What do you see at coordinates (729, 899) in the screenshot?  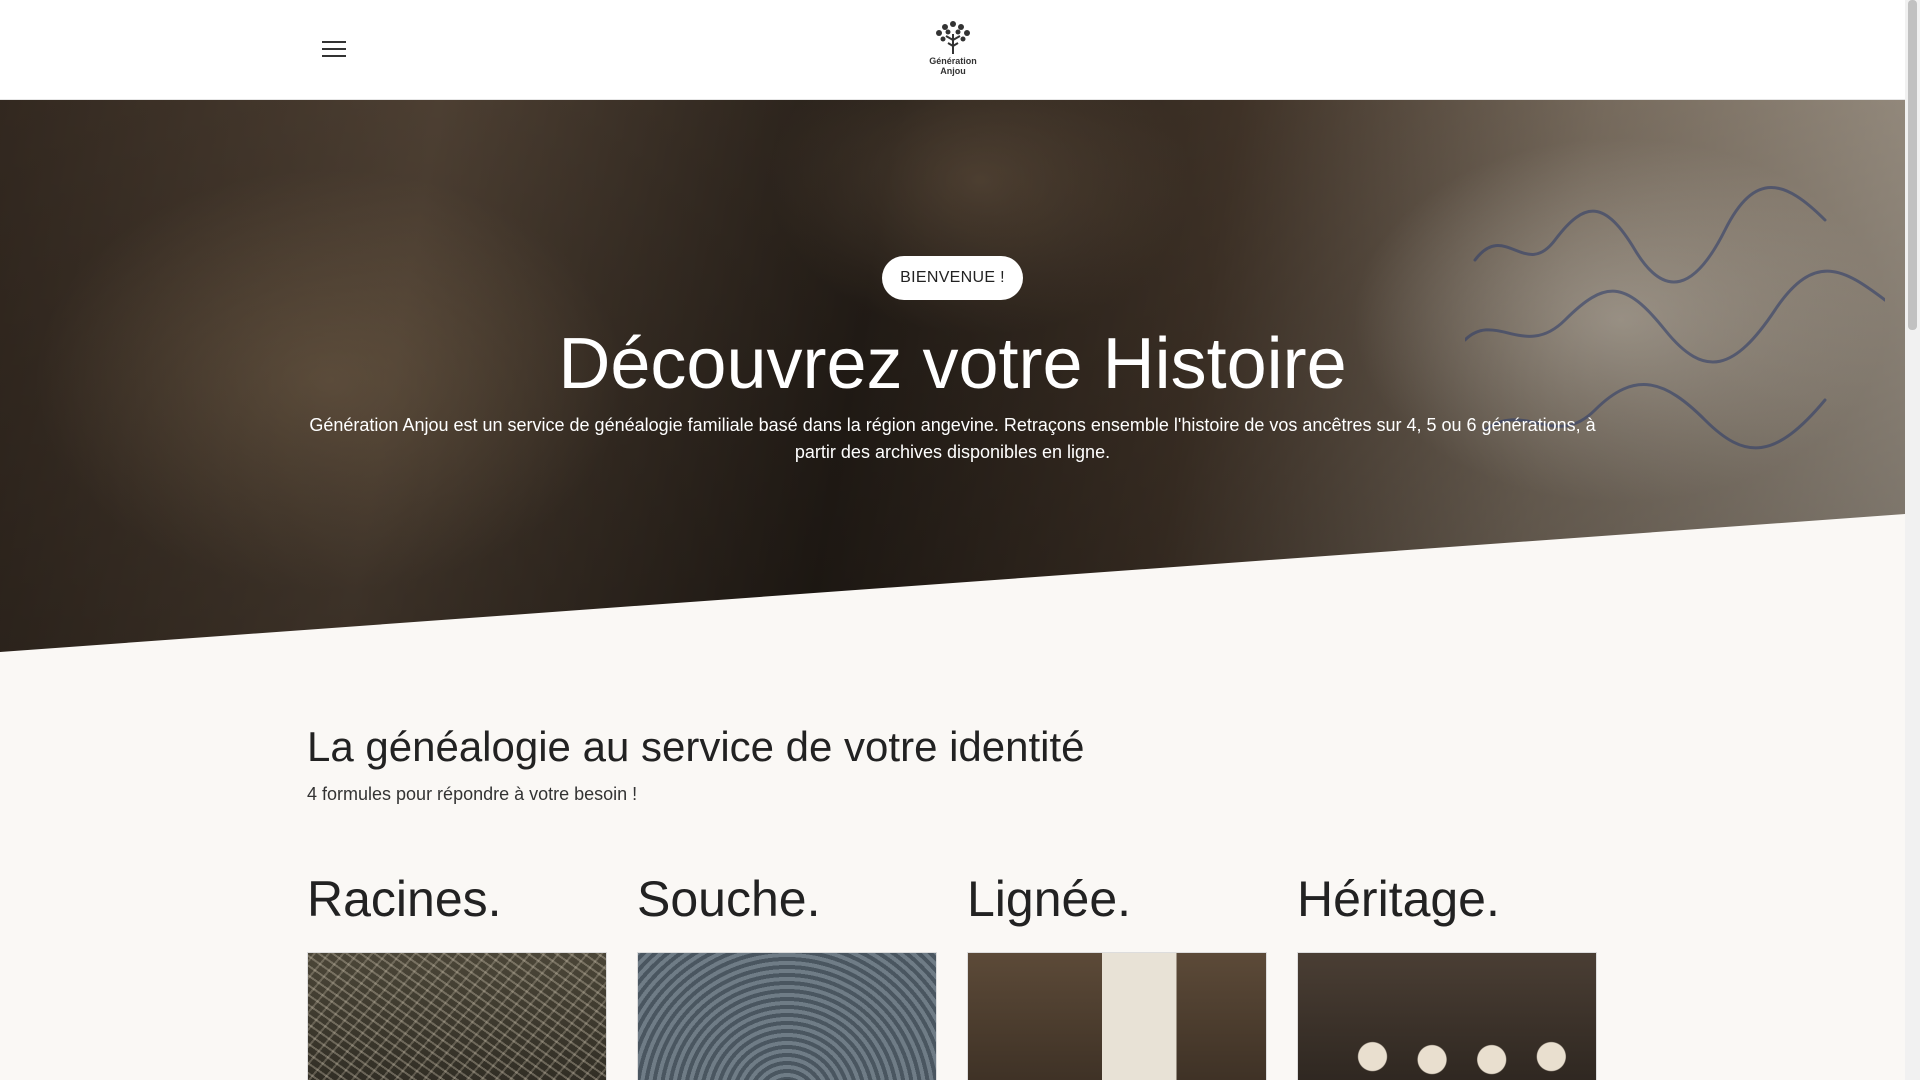 I see `formula-title: Souche.` at bounding box center [729, 899].